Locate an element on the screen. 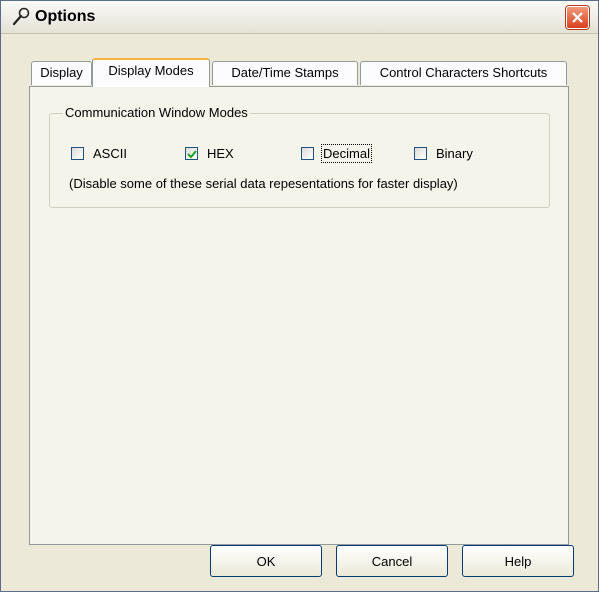  hex-label: HEX is located at coordinates (220, 153).